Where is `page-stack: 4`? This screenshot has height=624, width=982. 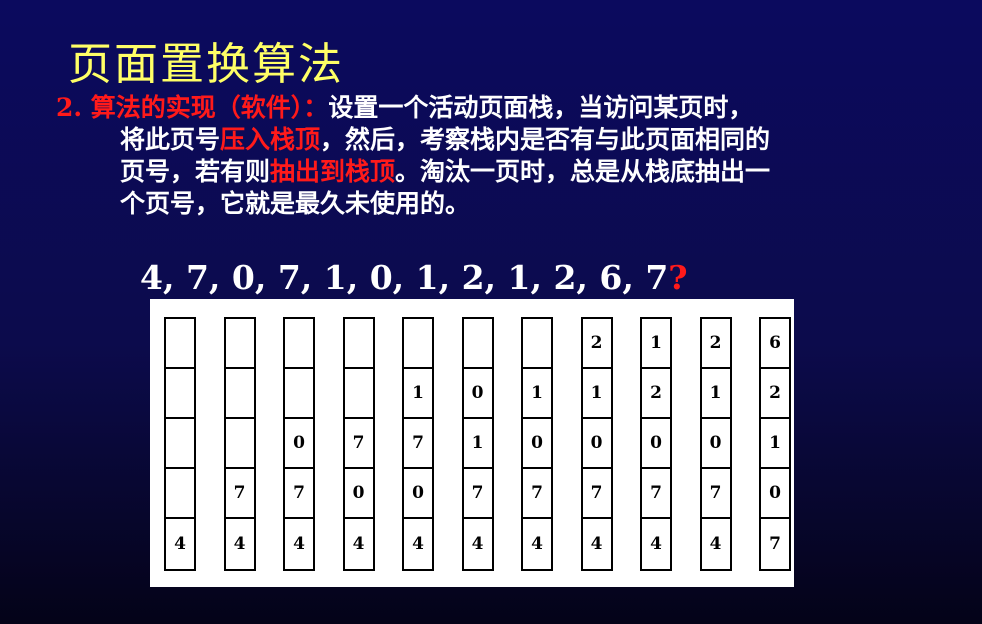
page-stack: 4 is located at coordinates (180, 444).